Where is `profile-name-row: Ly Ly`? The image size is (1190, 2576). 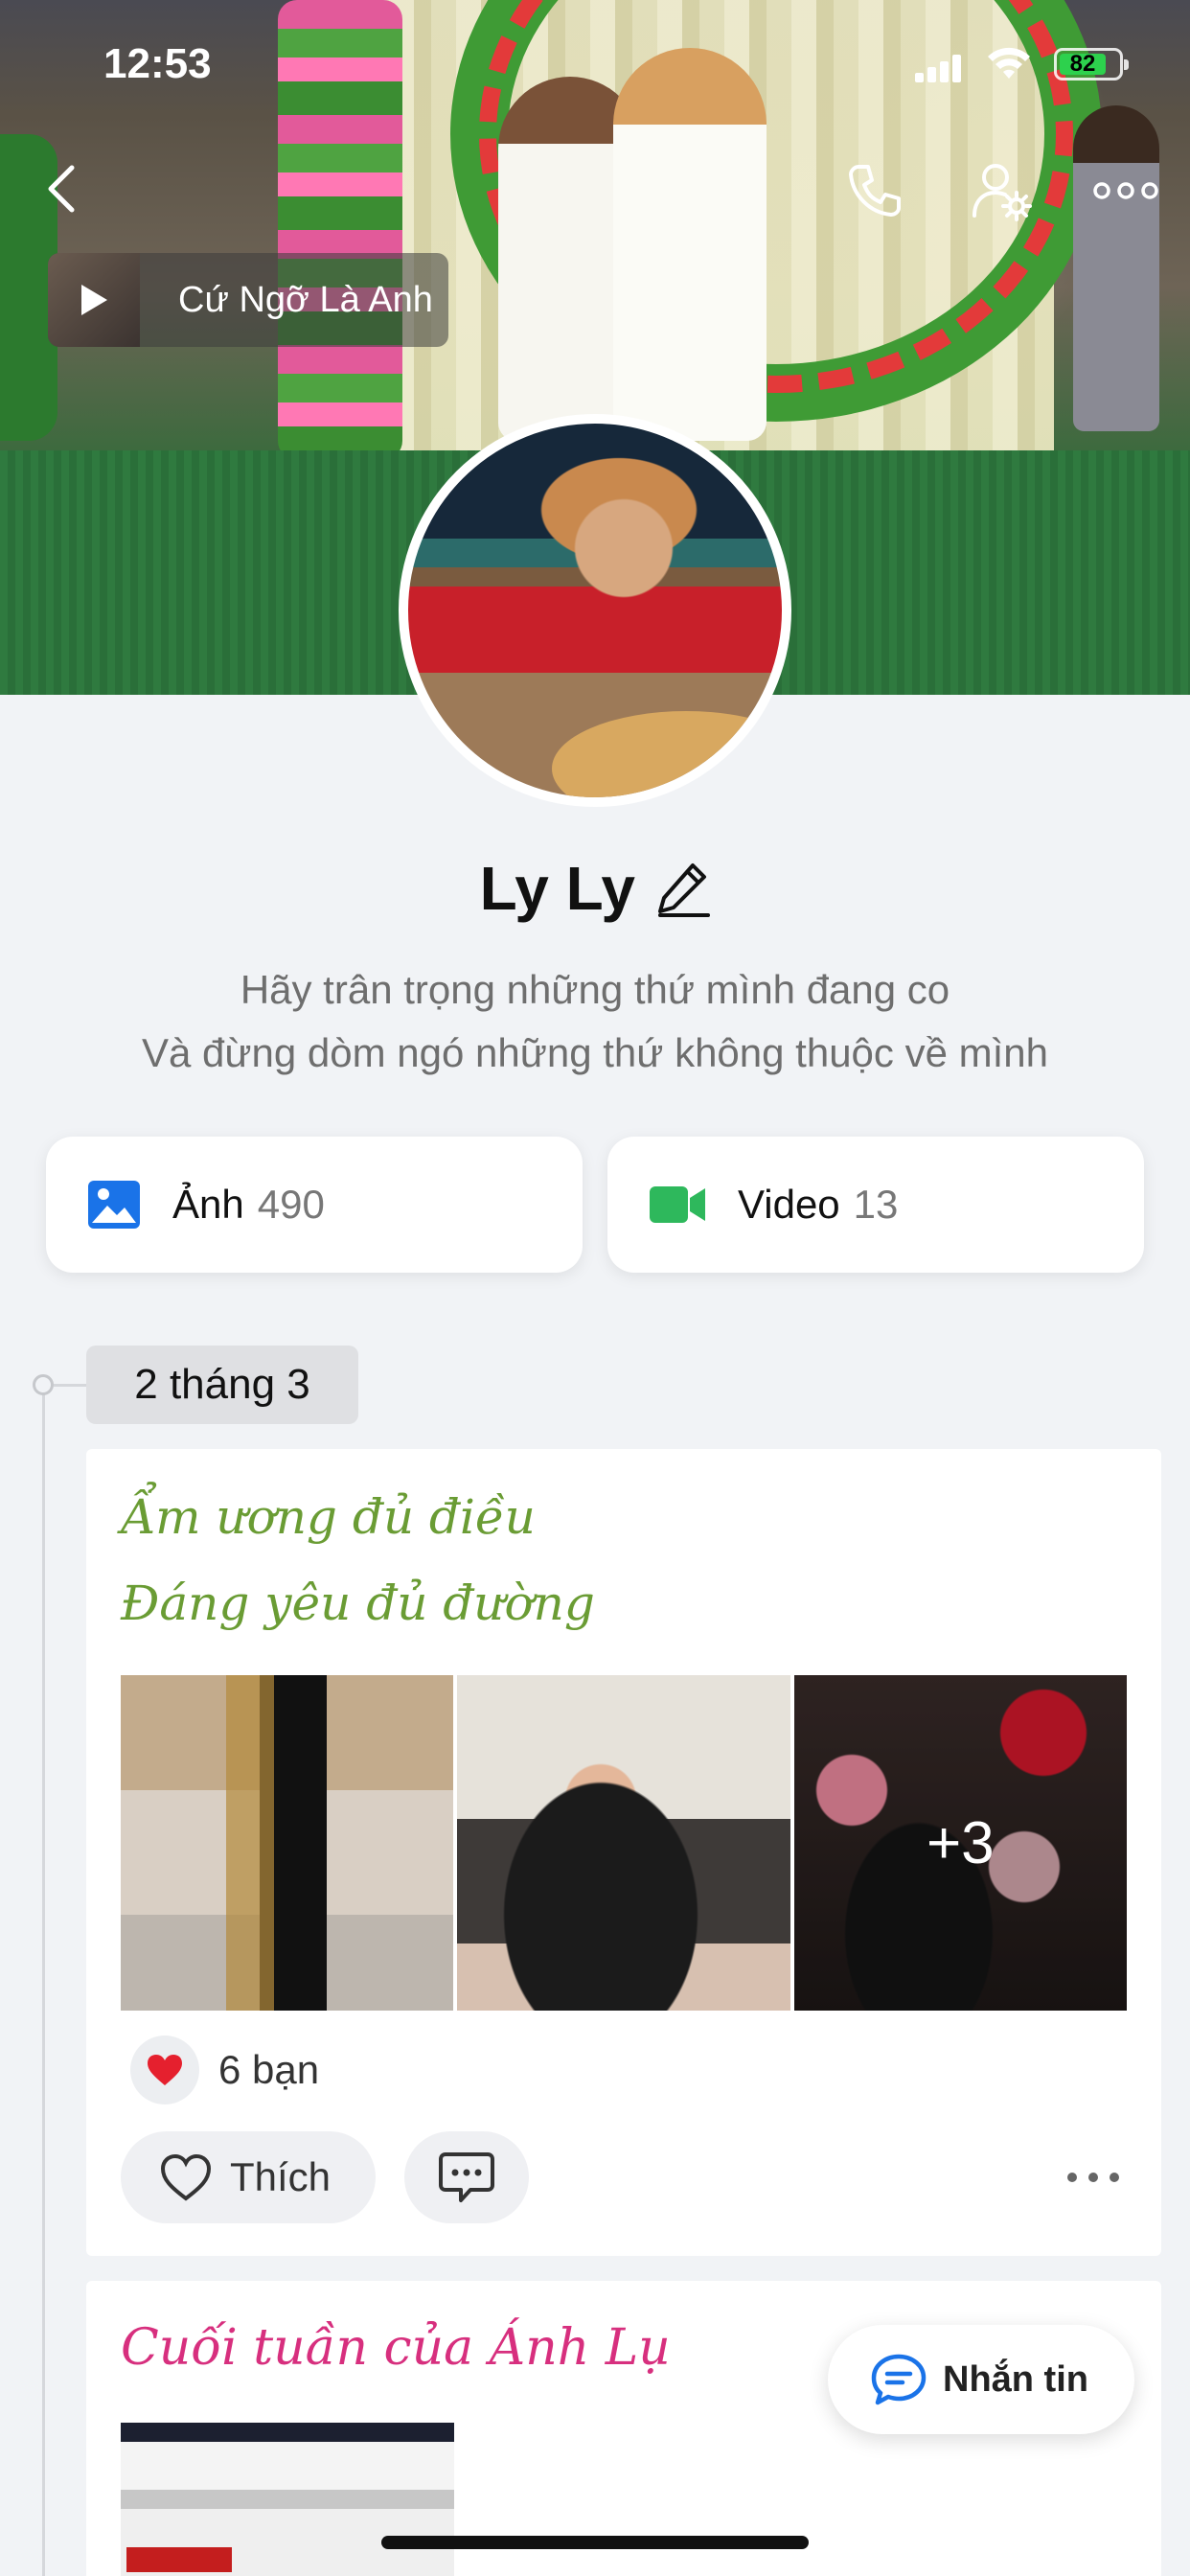
profile-name-row: Ly Ly is located at coordinates (595, 888).